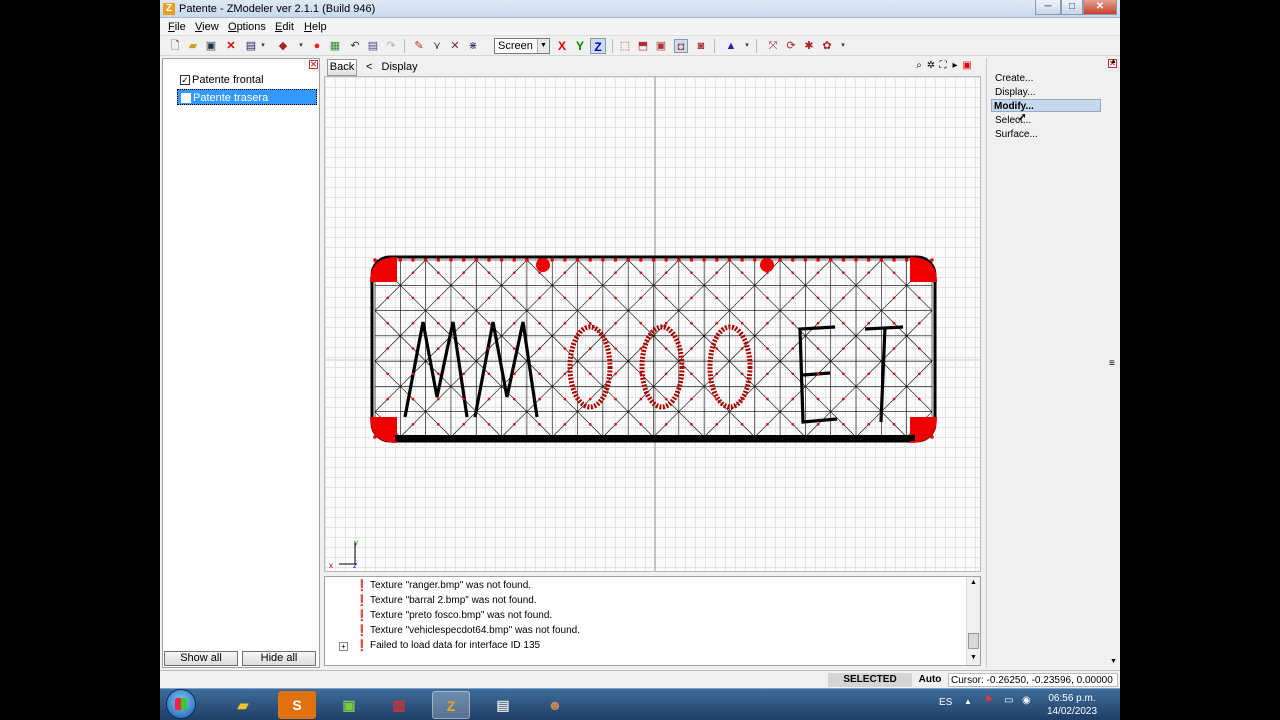 The height and width of the screenshot is (720, 1280). What do you see at coordinates (419, 46) in the screenshot?
I see `paint-icon: ✎` at bounding box center [419, 46].